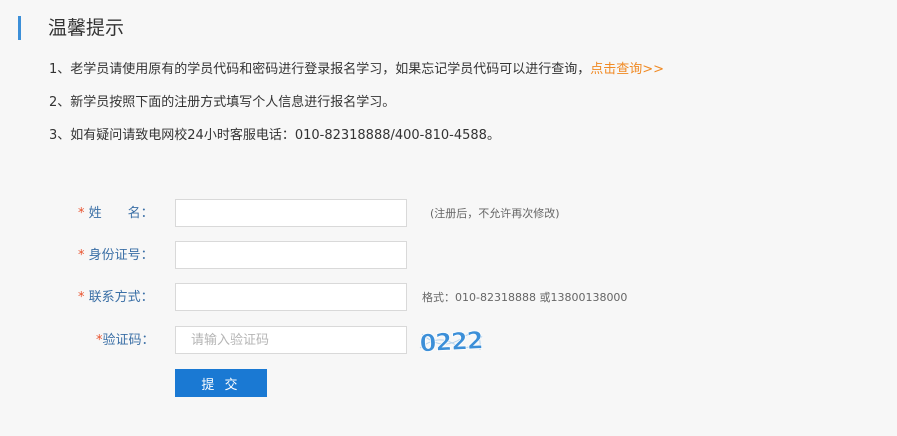  What do you see at coordinates (291, 255) in the screenshot?
I see `id-number-input` at bounding box center [291, 255].